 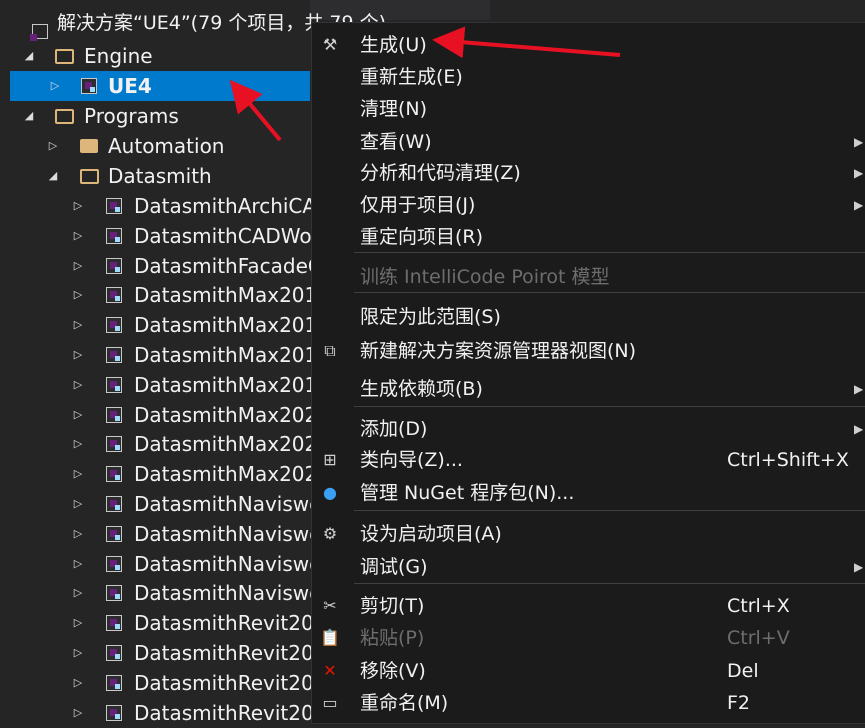 What do you see at coordinates (588, 77) in the screenshot?
I see `menu-item: 重新生成(E)` at bounding box center [588, 77].